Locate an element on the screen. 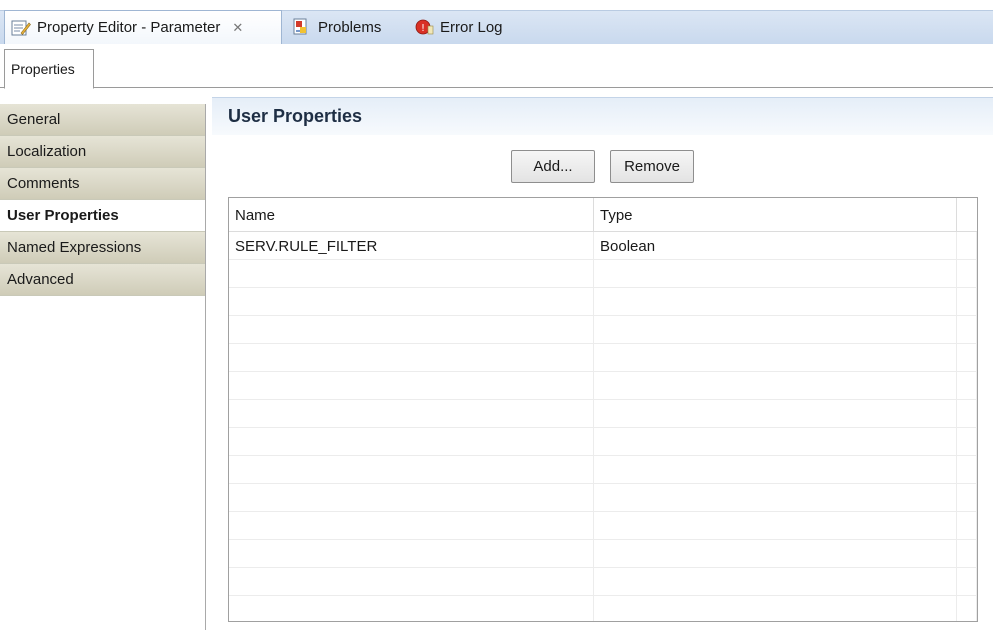 The height and width of the screenshot is (630, 993). problems-icon is located at coordinates (302, 27).